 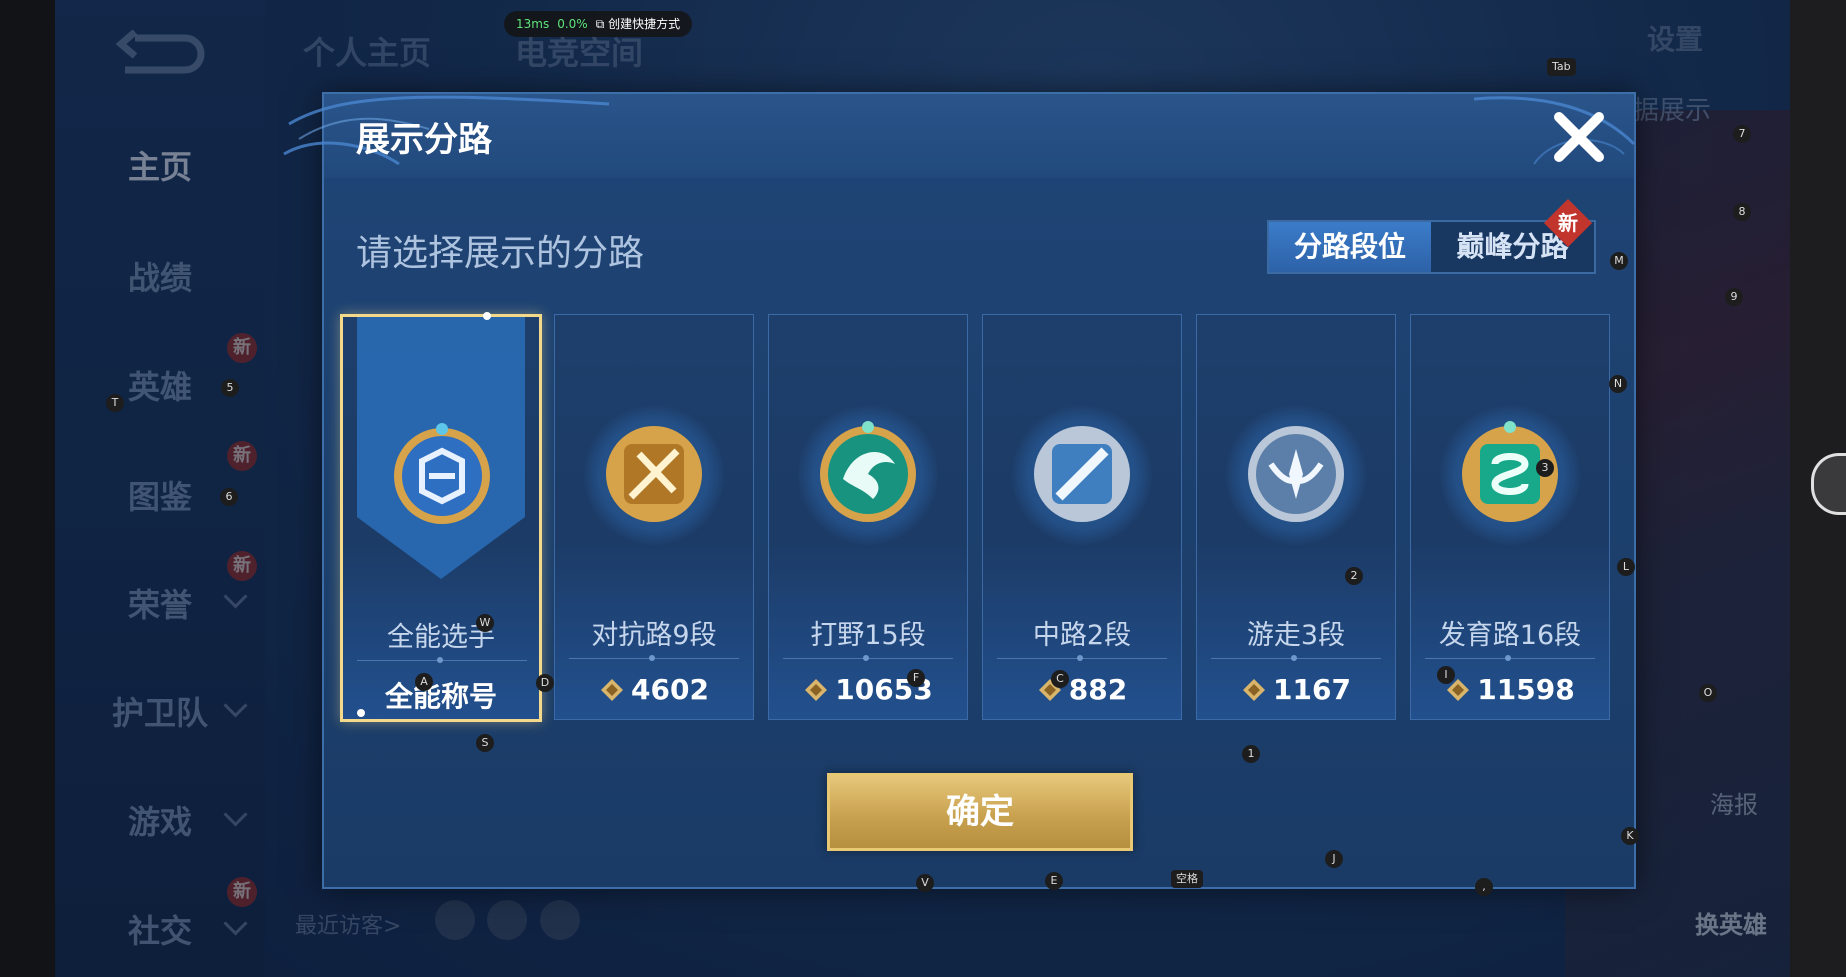 What do you see at coordinates (654, 474) in the screenshot?
I see `clash-lane-emblem-icon` at bounding box center [654, 474].